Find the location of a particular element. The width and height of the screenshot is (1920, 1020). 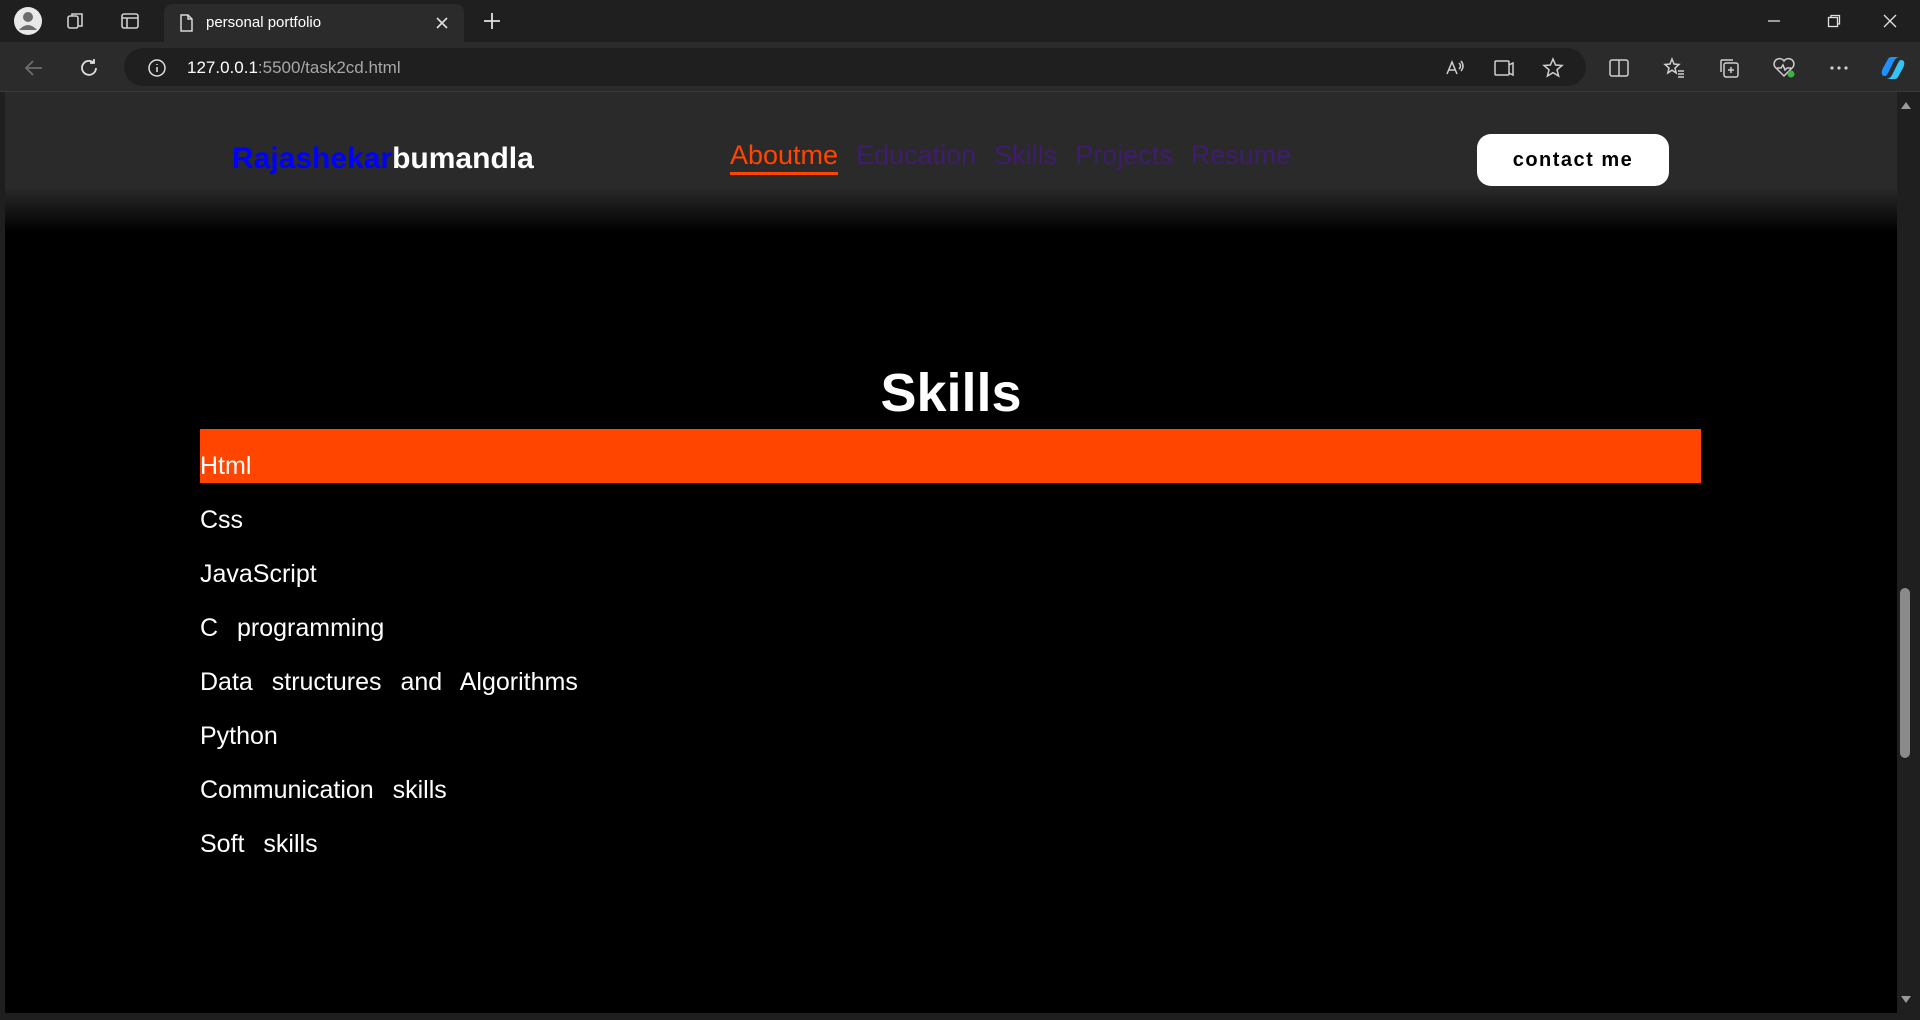

restore-icon is located at coordinates (1834, 21).